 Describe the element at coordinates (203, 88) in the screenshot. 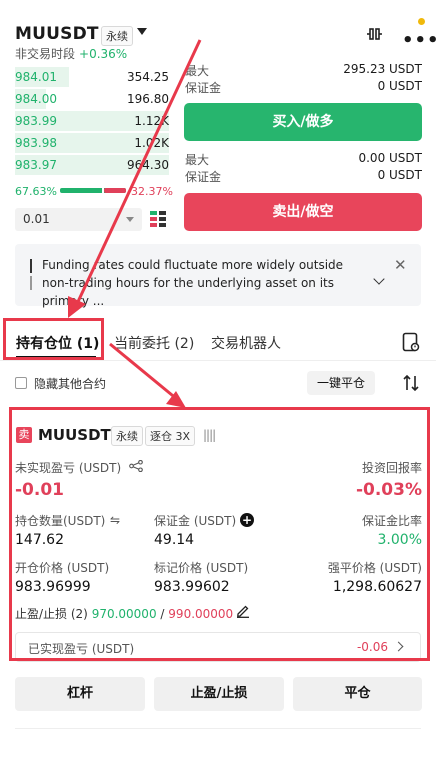

I see `buy-margin-label: 保证金` at that location.